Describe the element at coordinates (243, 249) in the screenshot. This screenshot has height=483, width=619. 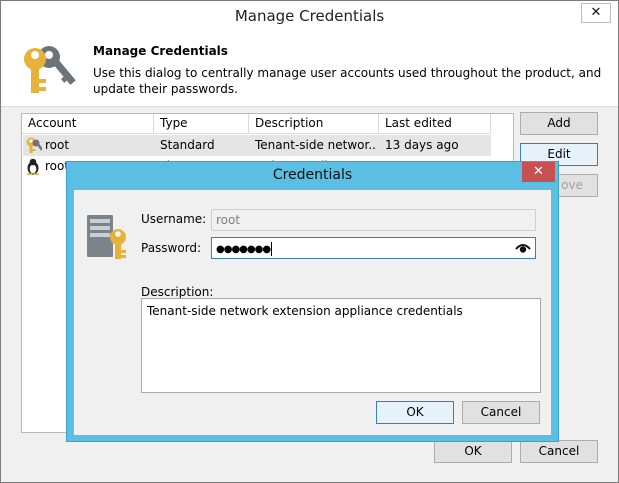
I see `password-value: ●●●●●●●` at that location.